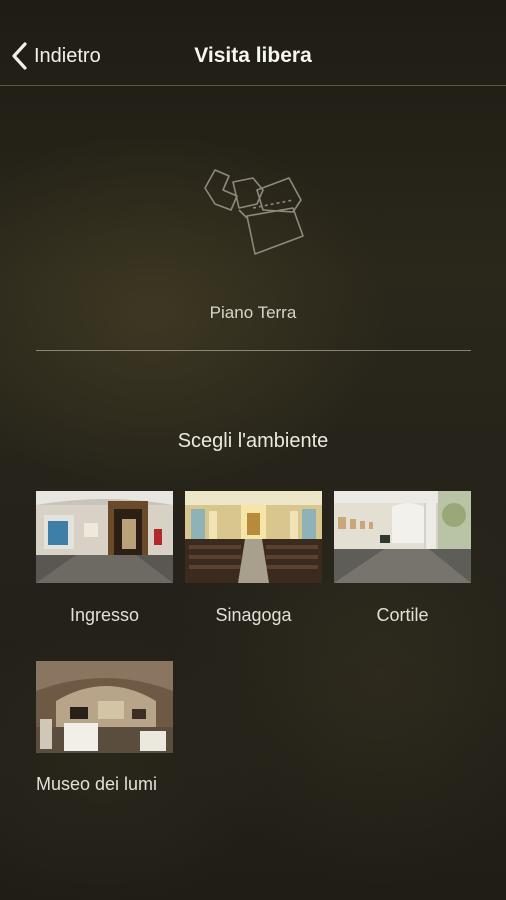 The height and width of the screenshot is (900, 506). I want to click on section-title: Scegli l'ambiente, so click(253, 441).